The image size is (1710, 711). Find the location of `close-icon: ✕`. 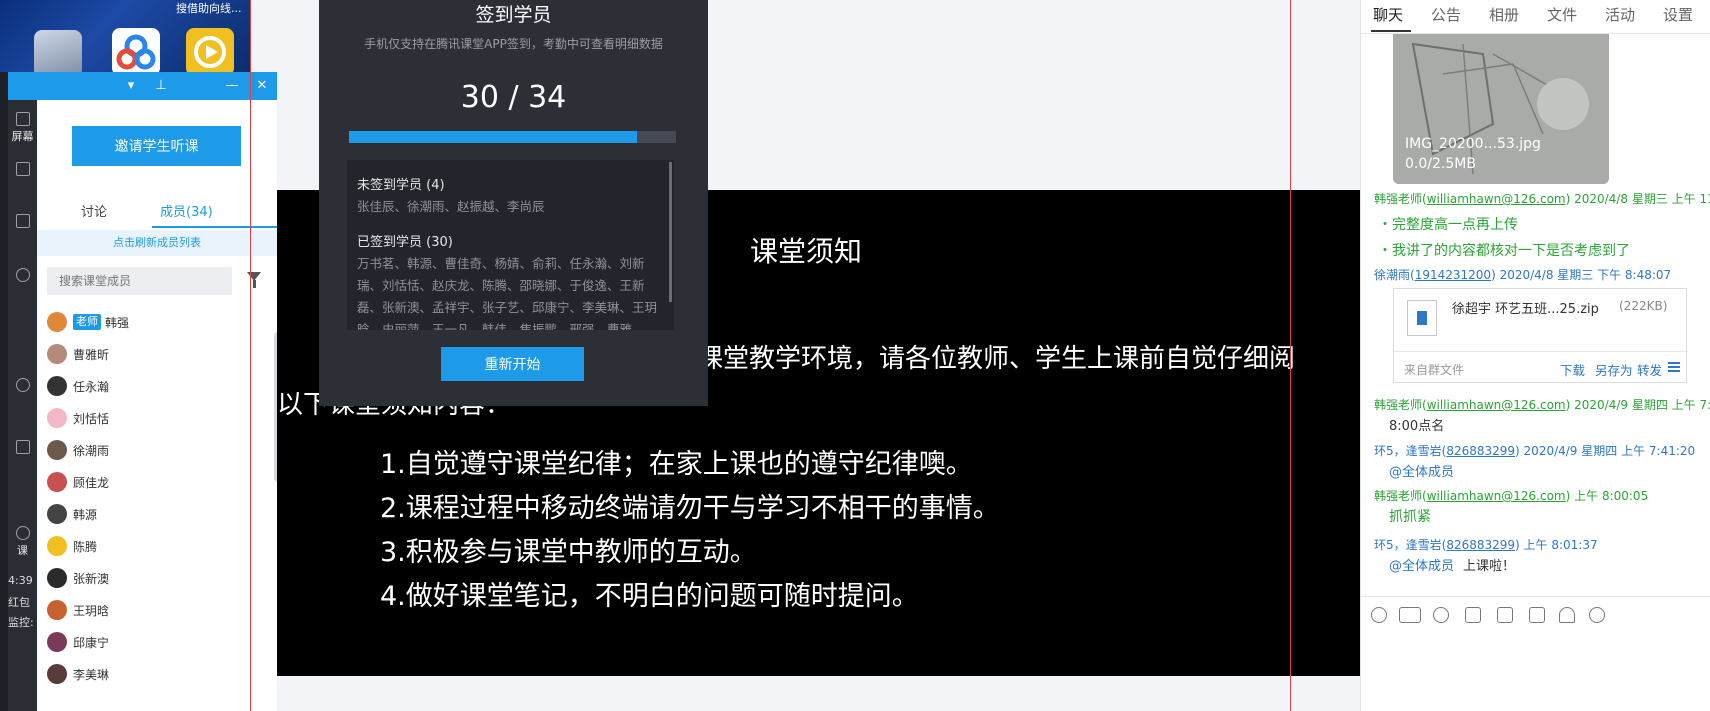

close-icon: ✕ is located at coordinates (262, 86).